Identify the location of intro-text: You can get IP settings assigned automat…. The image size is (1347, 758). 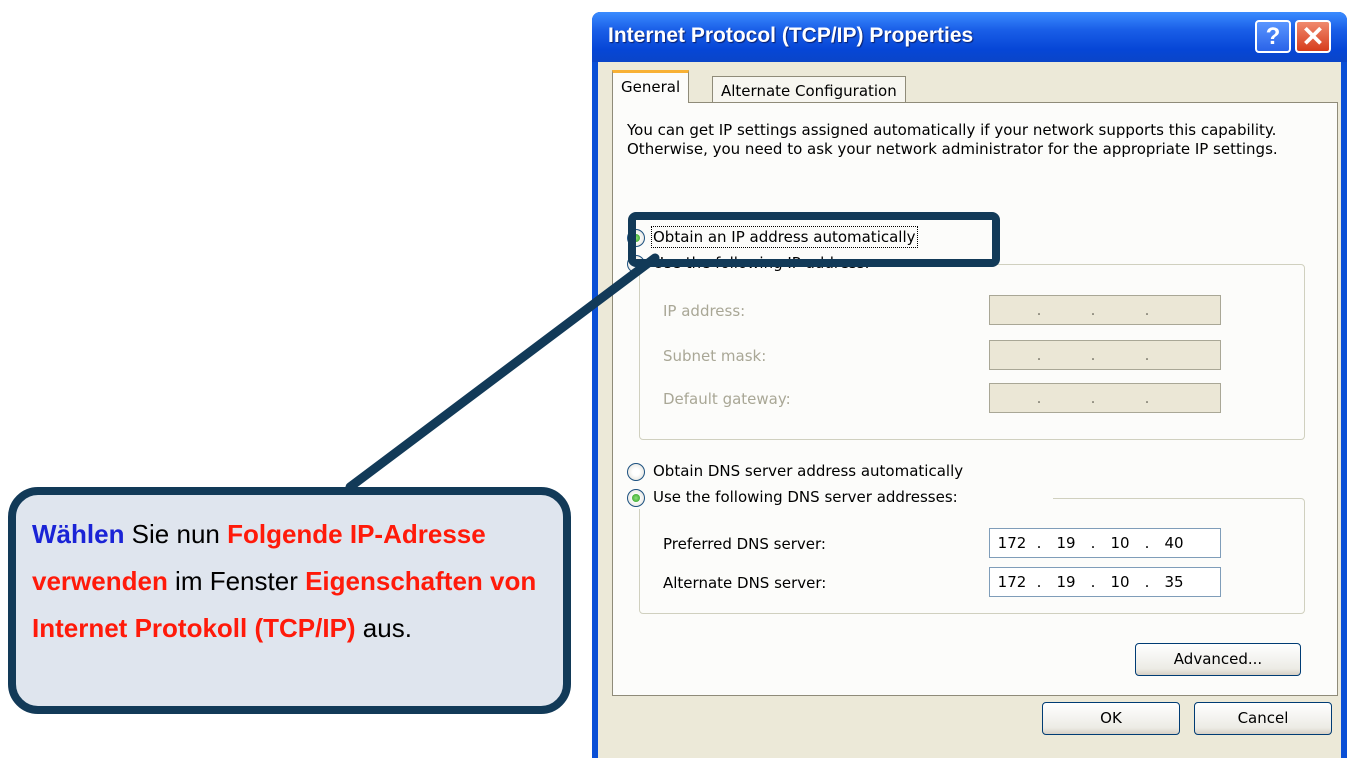
(952, 139).